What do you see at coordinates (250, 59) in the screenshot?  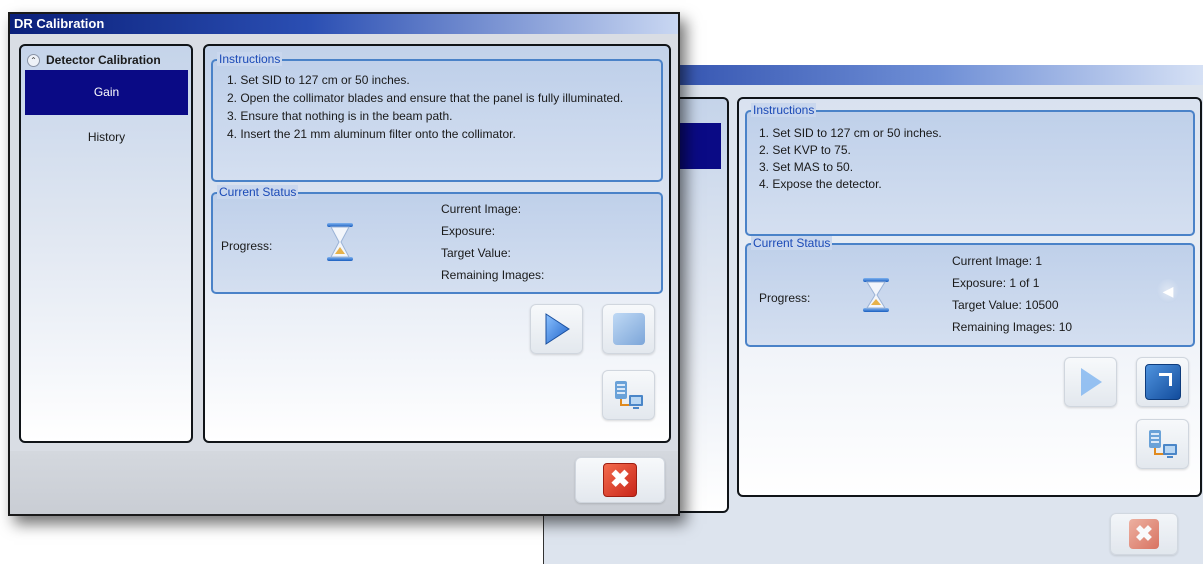 I see `instructions-legend: Instructions` at bounding box center [250, 59].